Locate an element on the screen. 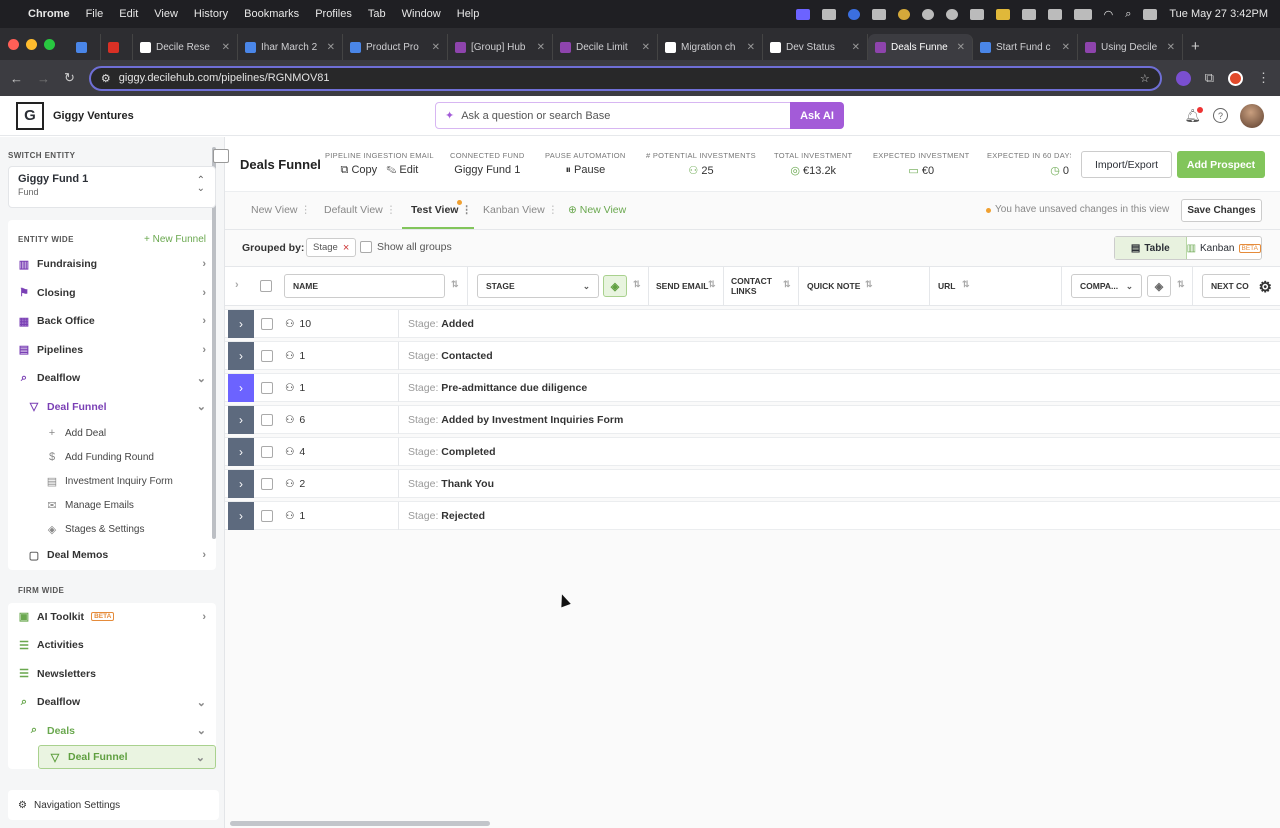  bolt-icon is located at coordinates (1054, 14).